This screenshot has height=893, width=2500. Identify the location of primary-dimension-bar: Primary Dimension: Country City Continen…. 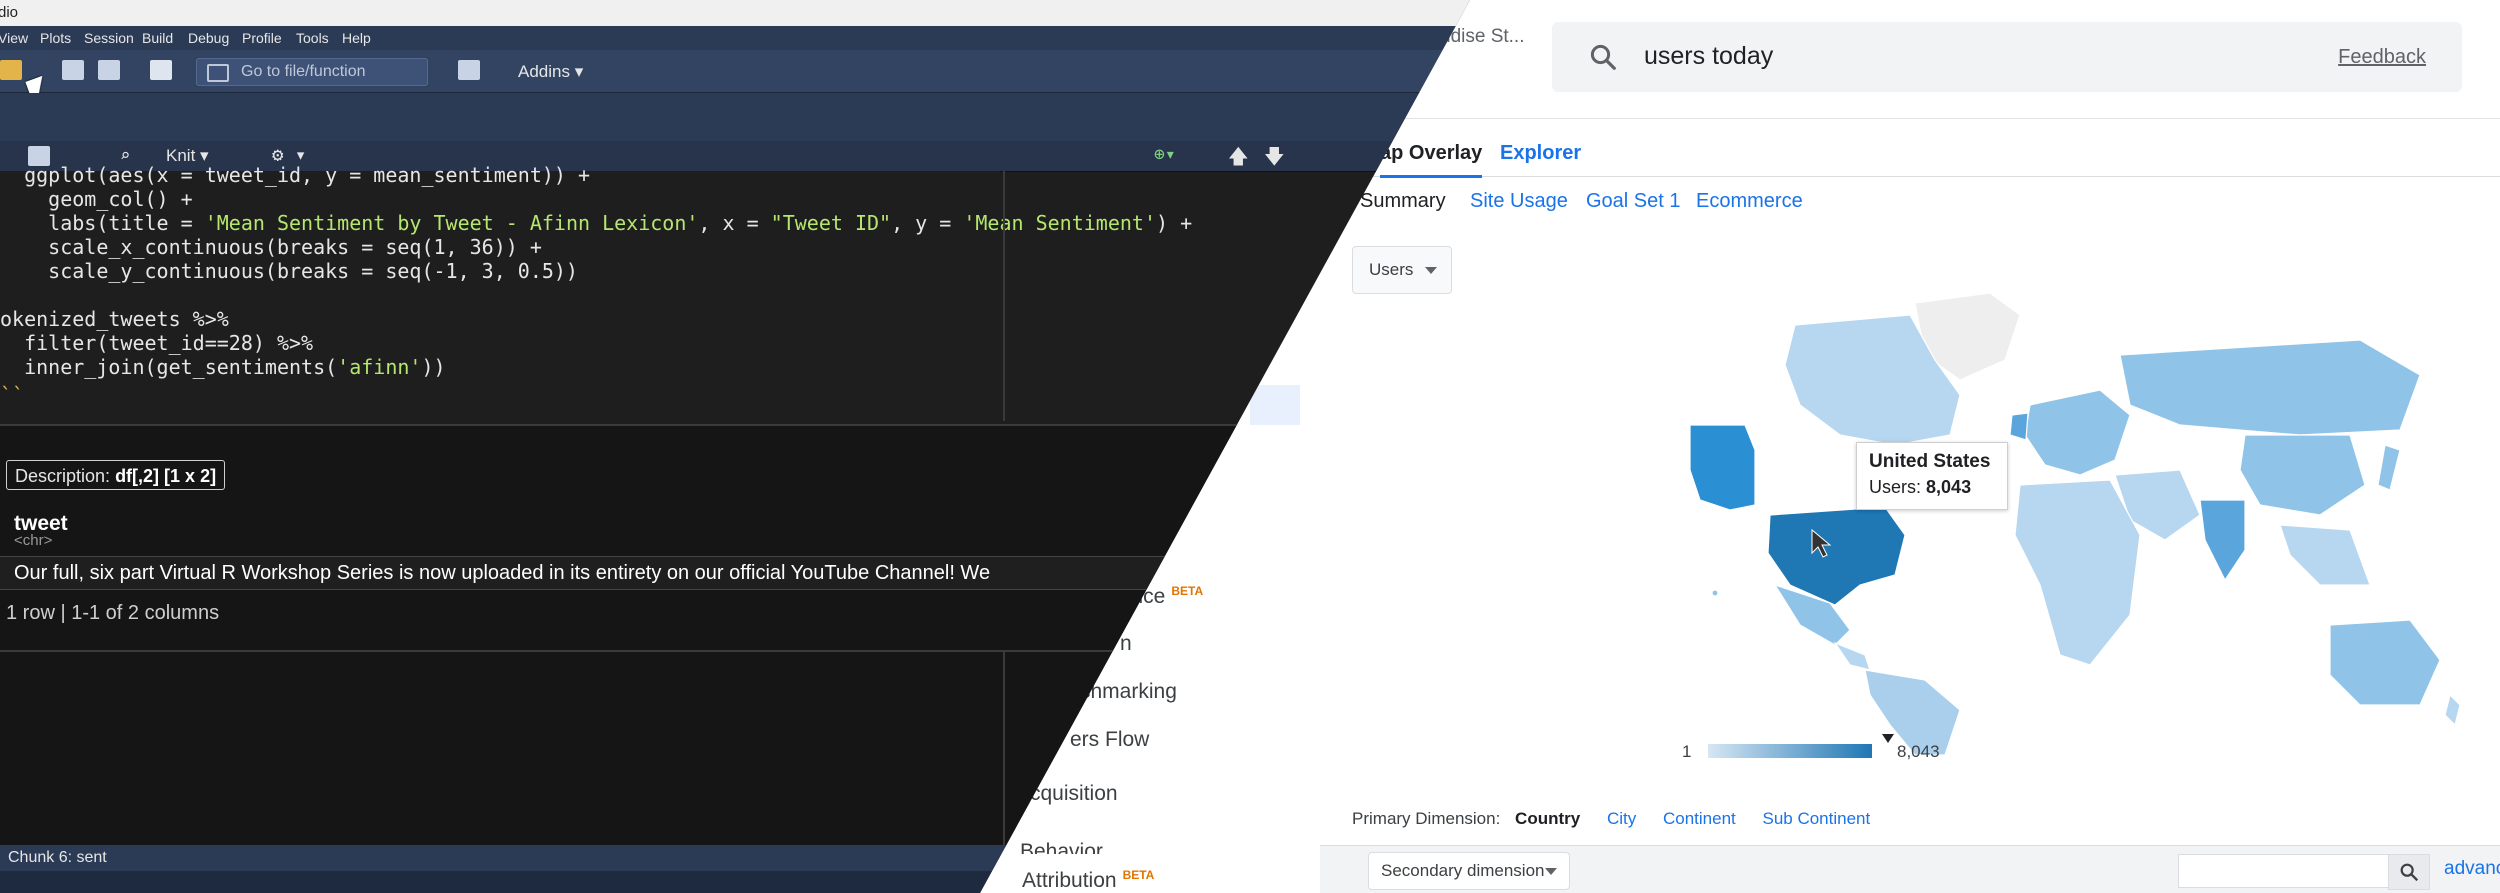
(1611, 819).